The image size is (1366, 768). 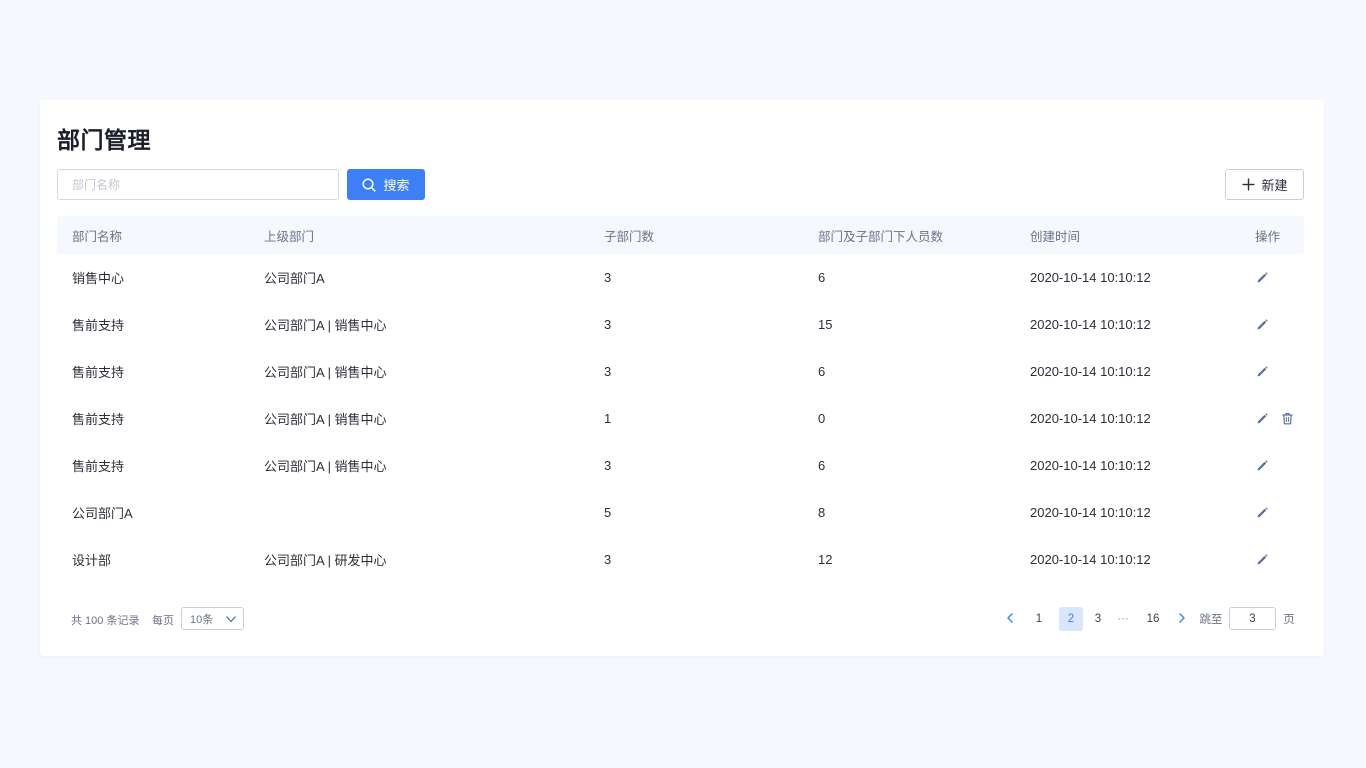 What do you see at coordinates (1248, 185) in the screenshot?
I see `plus-icon` at bounding box center [1248, 185].